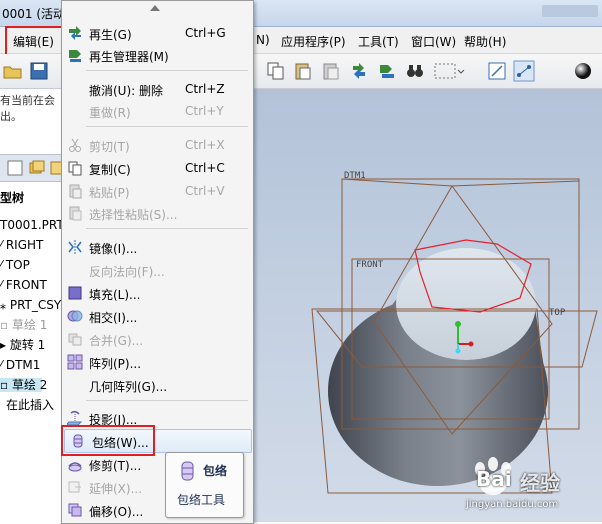  Describe the element at coordinates (263, 40) in the screenshot. I see `menu-partial: N)` at that location.